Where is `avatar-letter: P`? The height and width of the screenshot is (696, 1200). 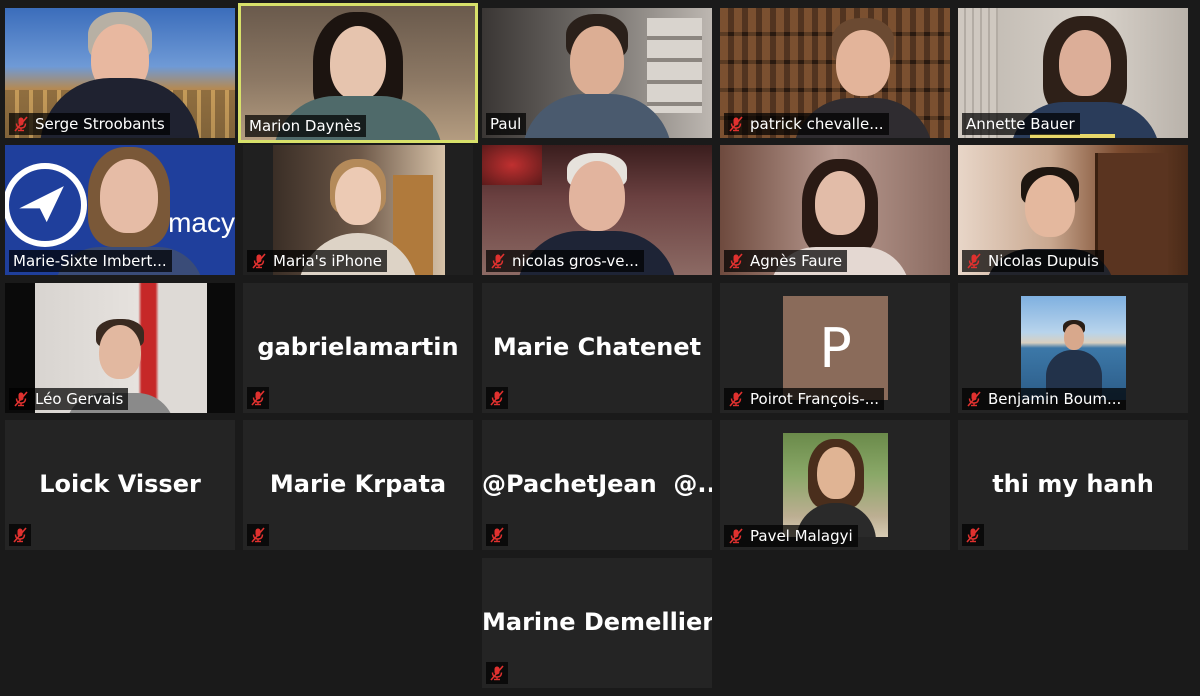
avatar-letter: P is located at coordinates (835, 348).